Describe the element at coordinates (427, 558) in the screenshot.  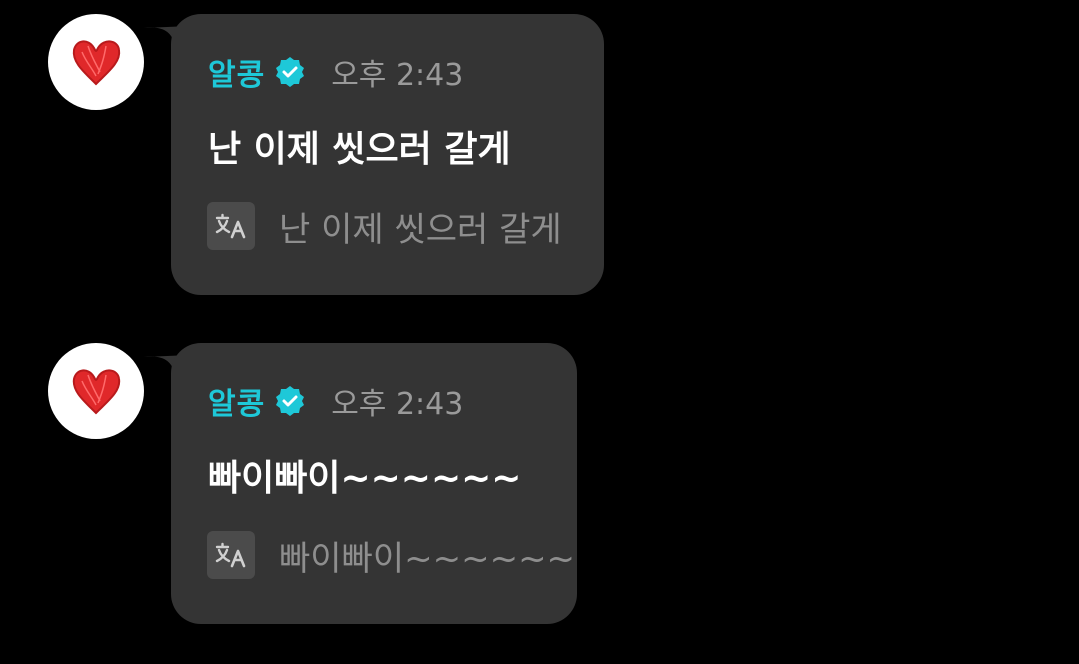
I see `translated-text: 빠이빠이~~~~~~` at that location.